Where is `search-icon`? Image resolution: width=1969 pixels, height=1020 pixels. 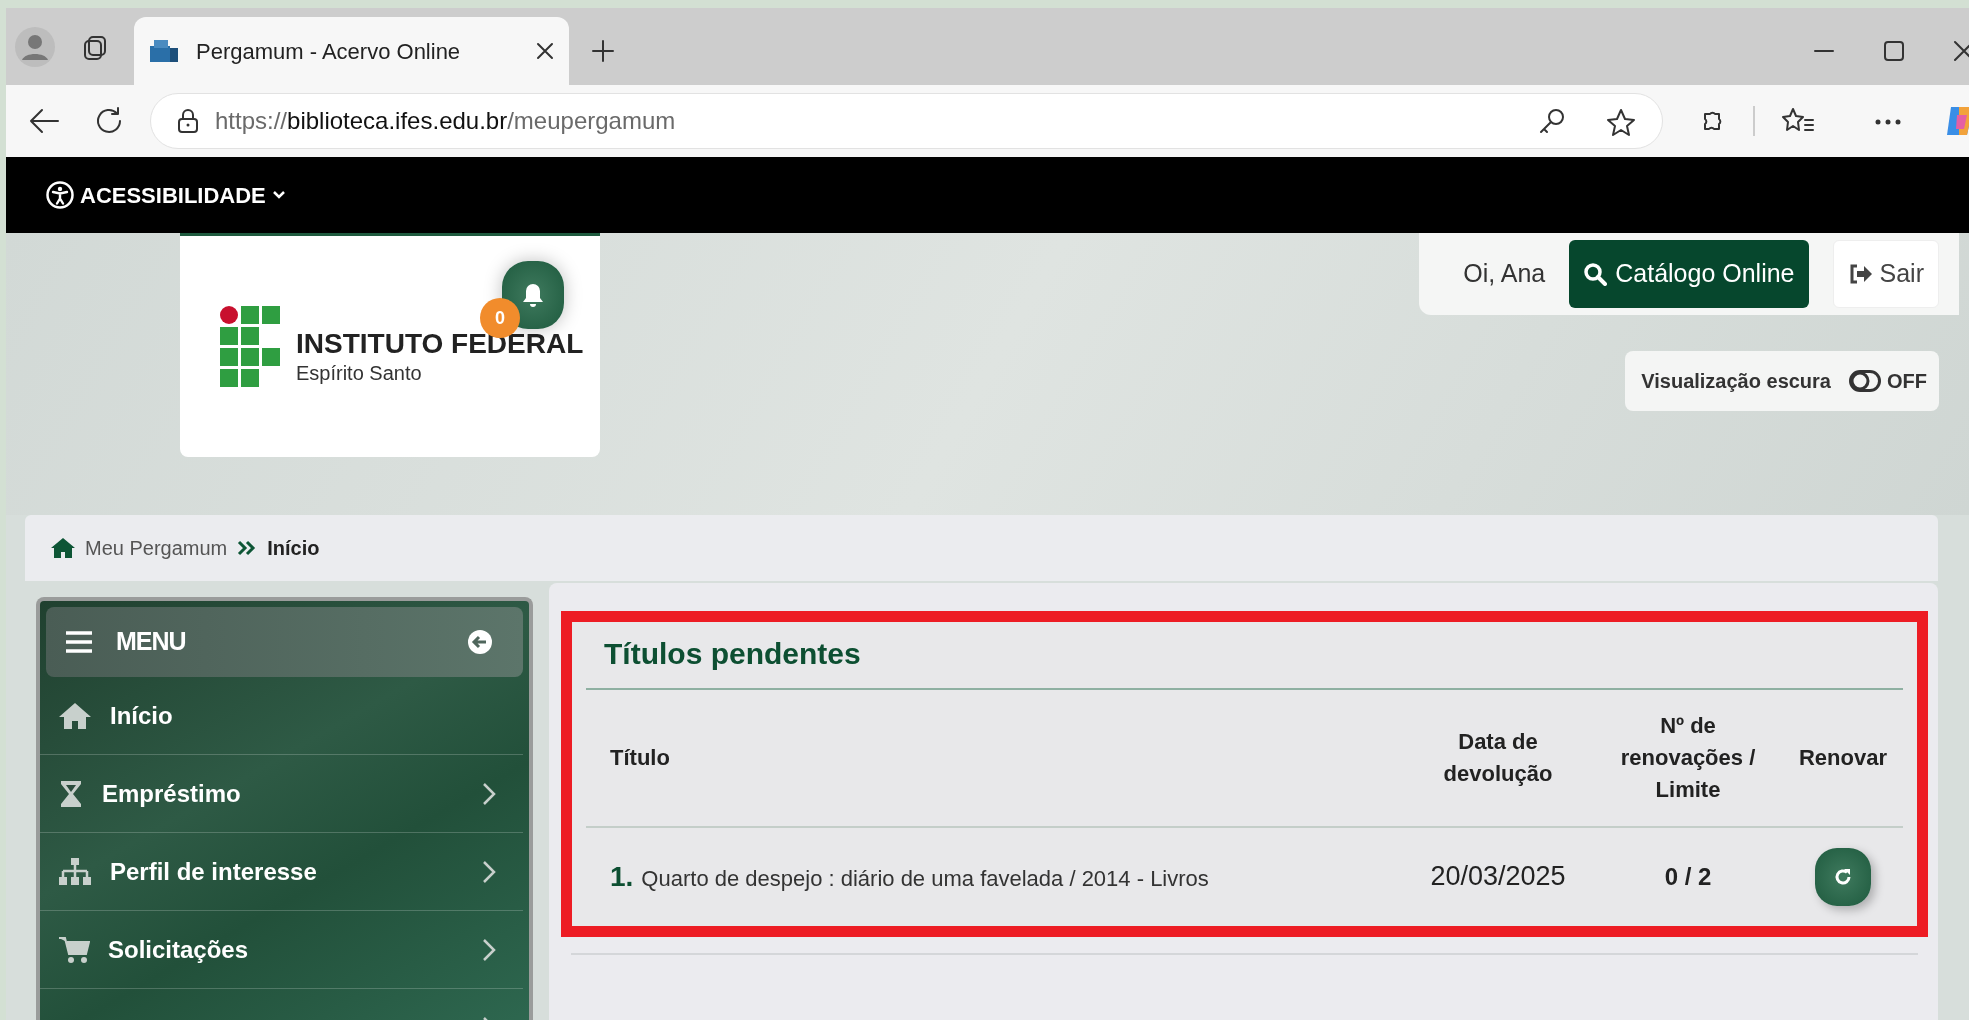
search-icon is located at coordinates (1595, 274).